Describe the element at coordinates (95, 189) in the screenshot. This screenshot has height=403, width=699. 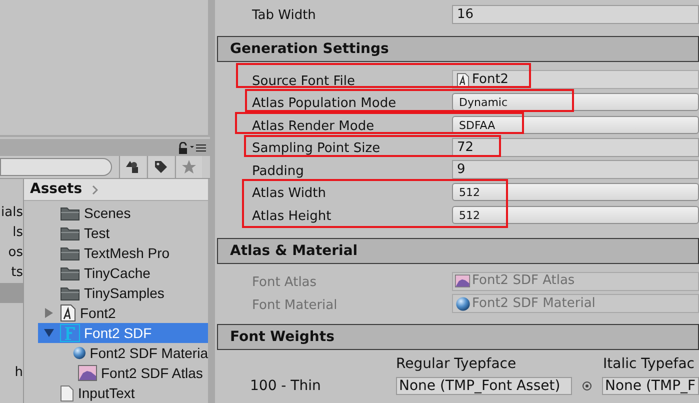
I see `chevron-right-icon` at that location.